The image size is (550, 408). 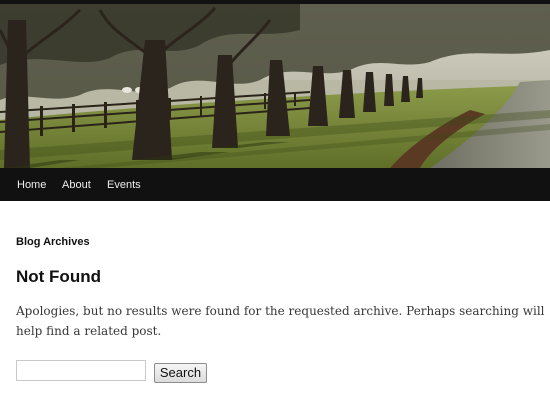 I want to click on search-input, so click(x=81, y=370).